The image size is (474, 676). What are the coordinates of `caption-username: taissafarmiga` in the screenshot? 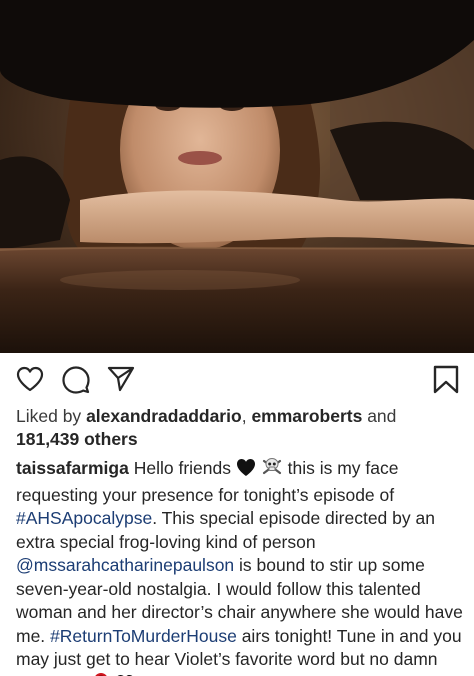 It's located at (72, 468).